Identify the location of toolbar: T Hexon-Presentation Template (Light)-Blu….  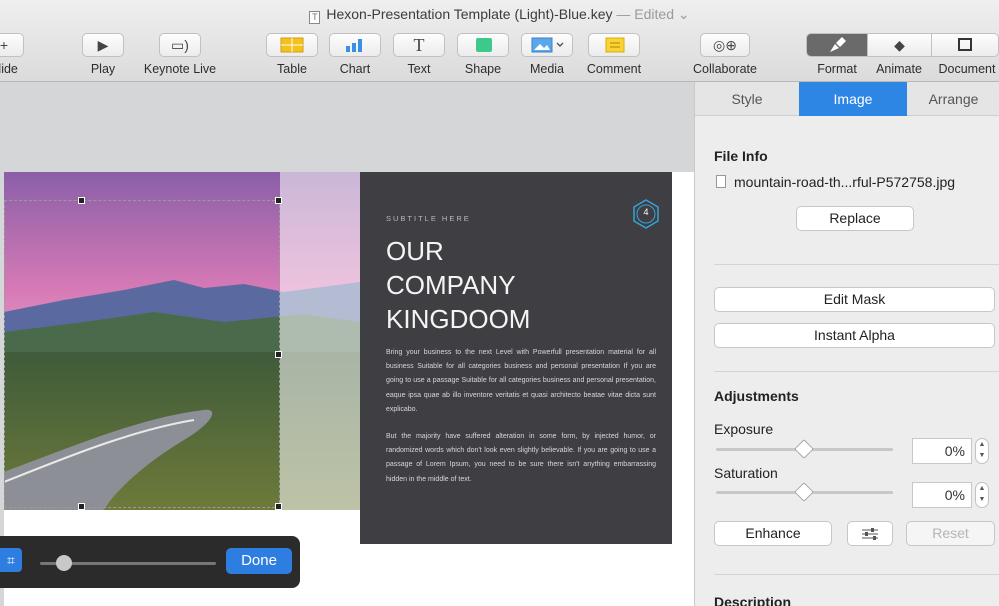
(499, 41).